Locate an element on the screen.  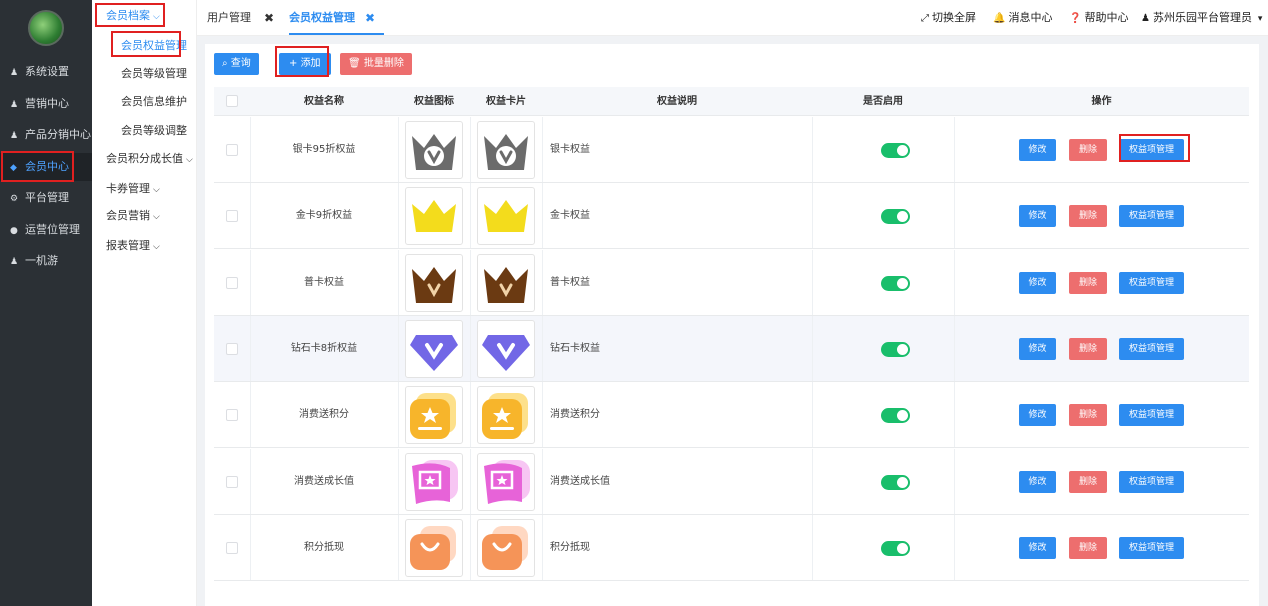
active-tab-indicator is located at coordinates (336, 34).